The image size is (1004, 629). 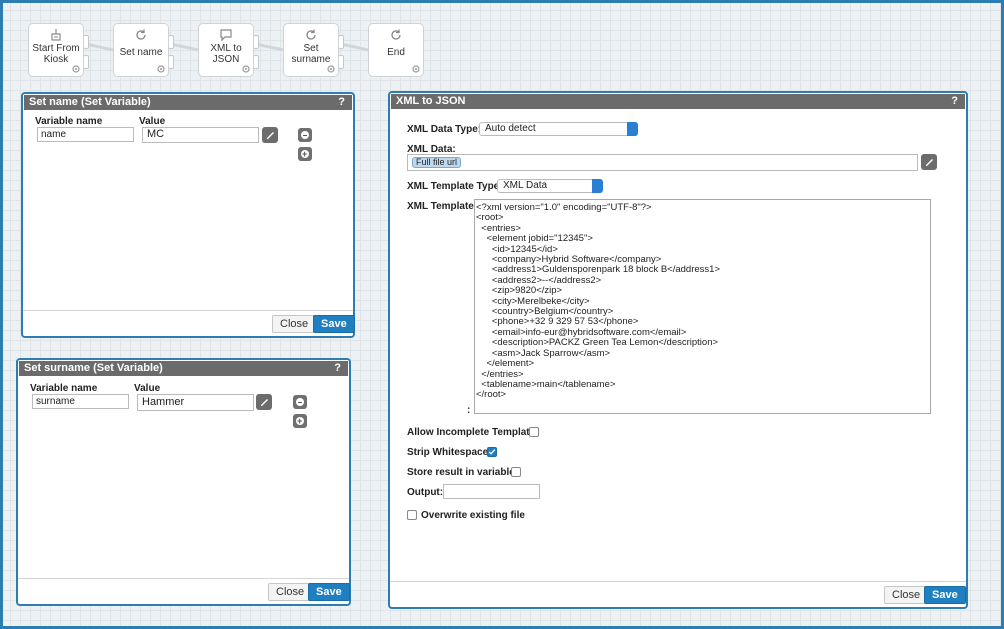 I want to click on store-result-checkbox, so click(x=516, y=472).